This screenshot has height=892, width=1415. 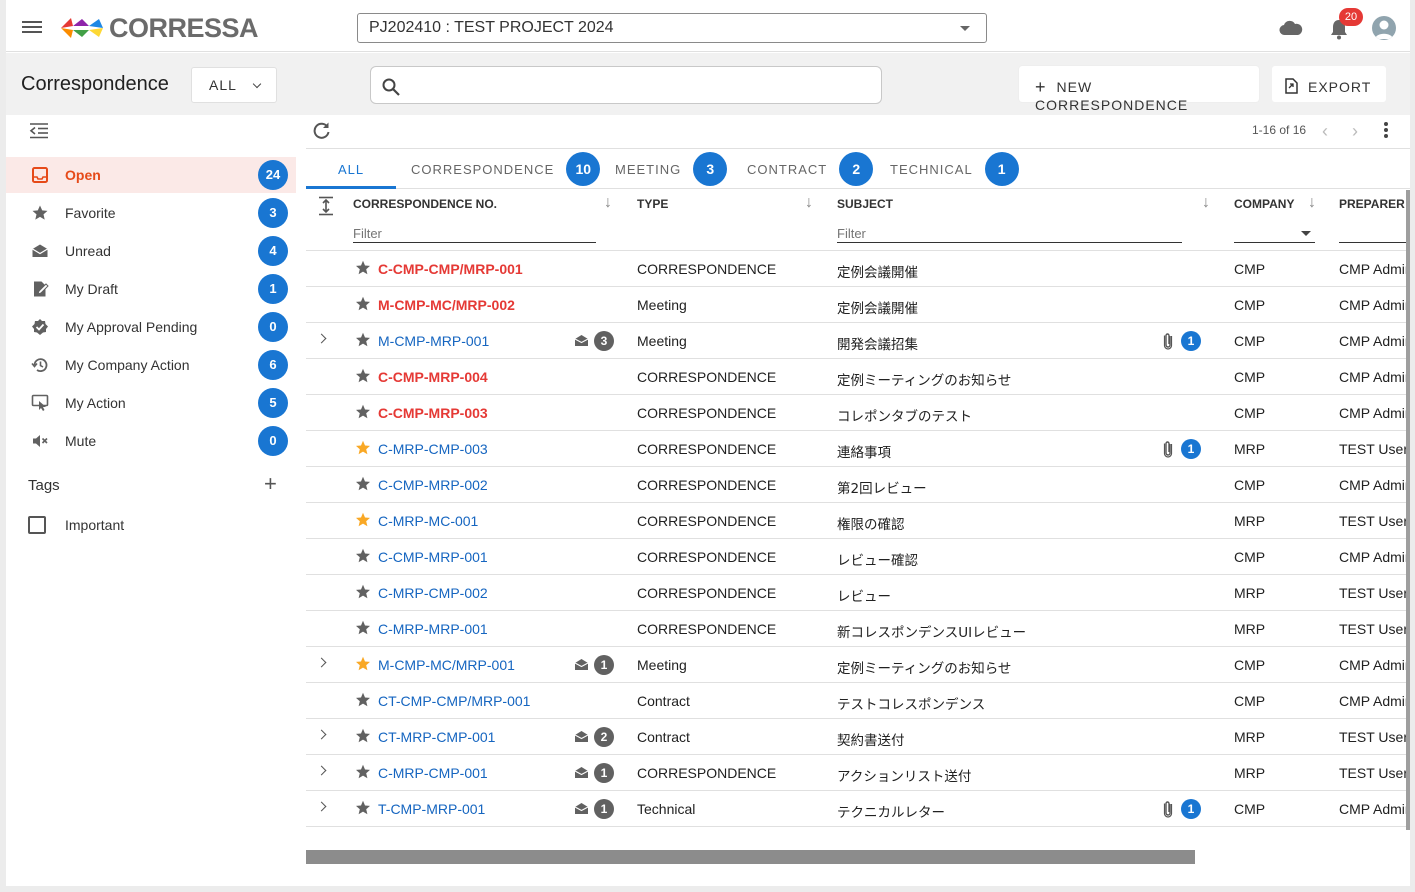 I want to click on tab-technical: TECHNICAL 1, so click(x=954, y=169).